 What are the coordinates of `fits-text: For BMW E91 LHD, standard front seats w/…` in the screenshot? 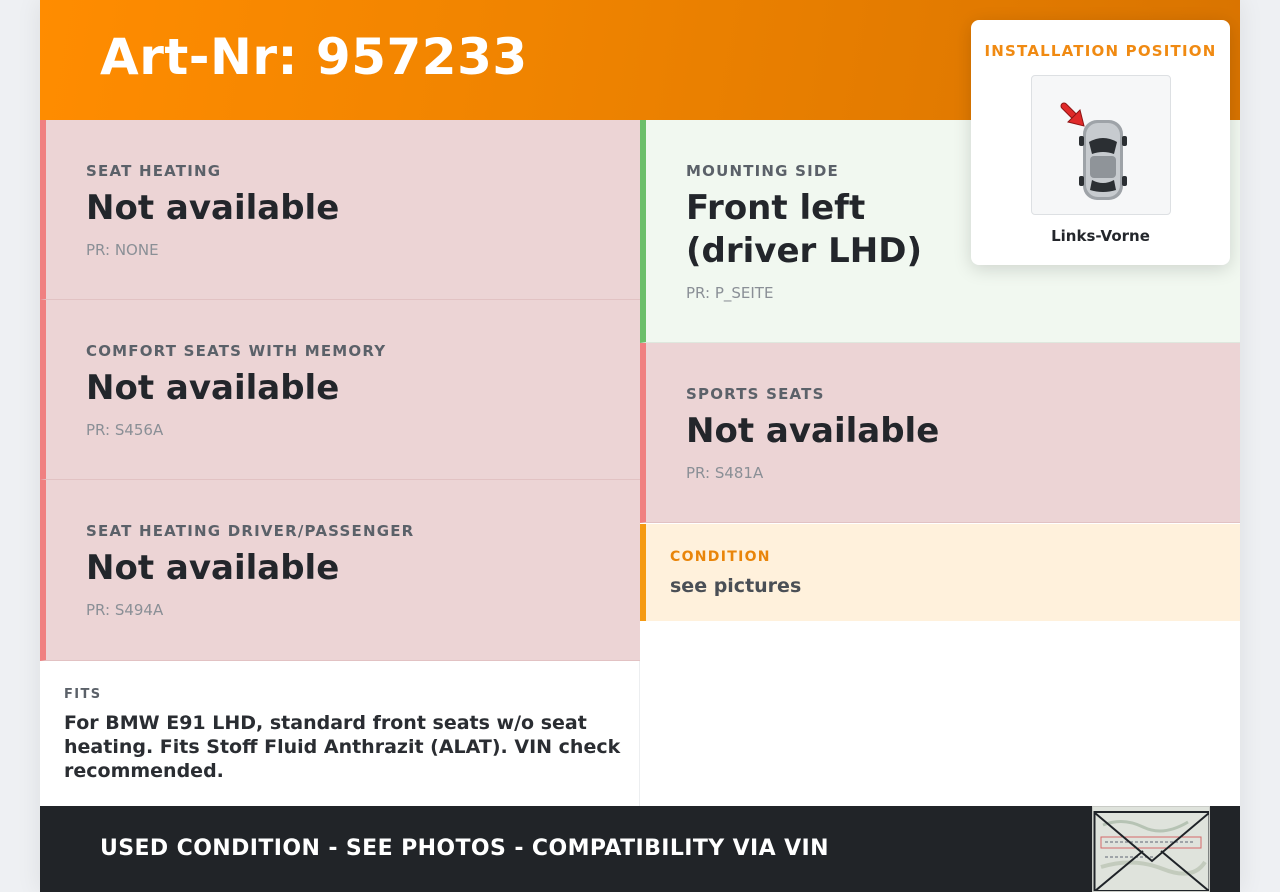 It's located at (342, 747).